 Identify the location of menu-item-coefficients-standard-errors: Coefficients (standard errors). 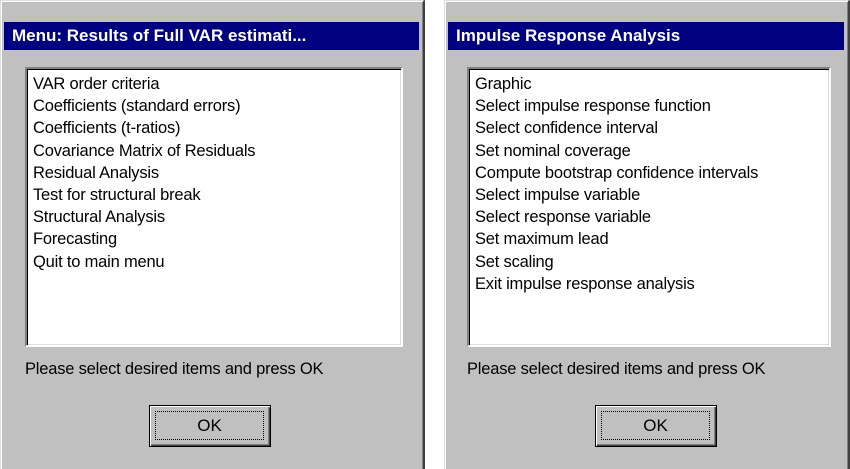
(214, 106).